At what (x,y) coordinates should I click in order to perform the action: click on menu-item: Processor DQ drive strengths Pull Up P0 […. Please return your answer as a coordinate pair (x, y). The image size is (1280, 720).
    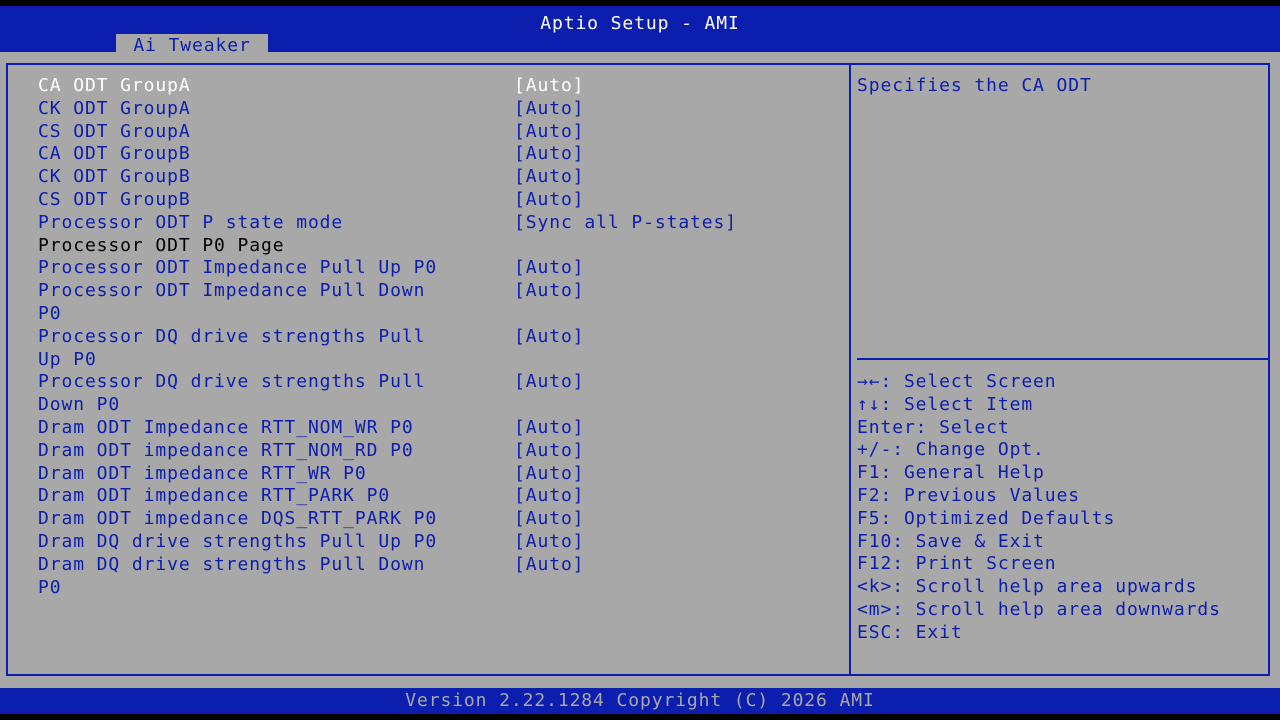
    Looking at the image, I should click on (438, 349).